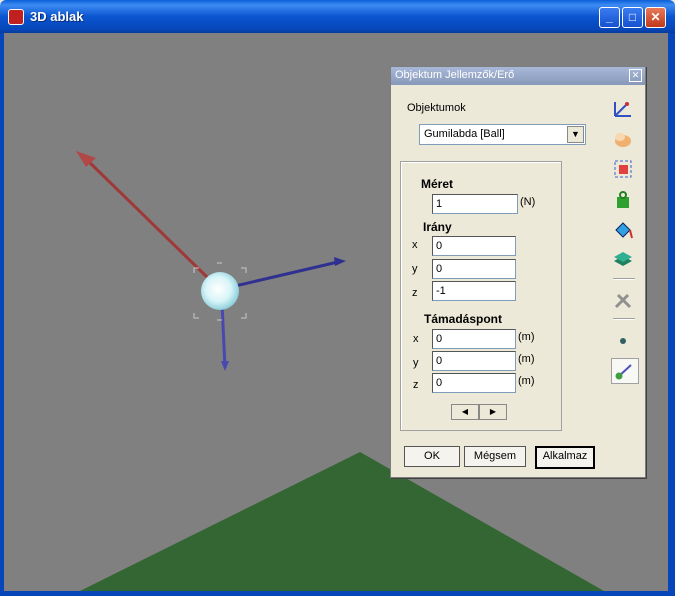 This screenshot has width=675, height=596. I want to click on force-arrow-blue-down-head, so click(225, 366).